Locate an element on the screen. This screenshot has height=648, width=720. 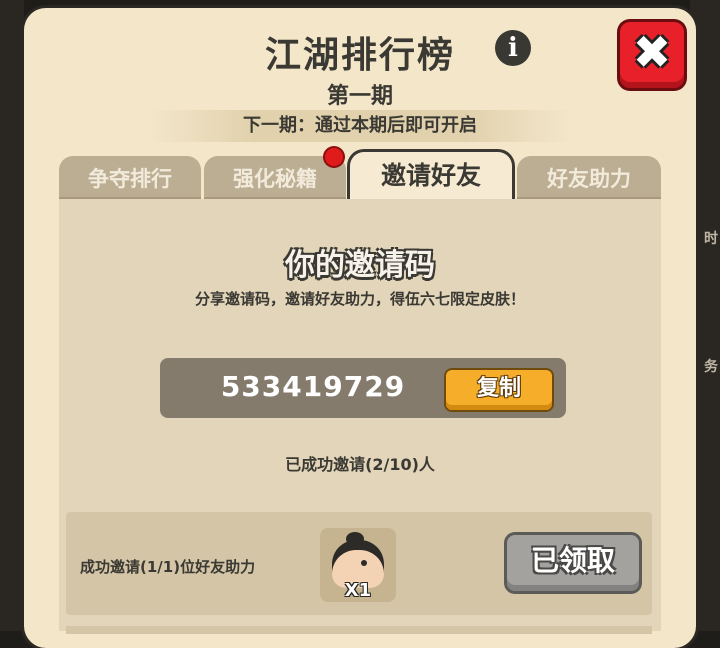
invite-code-value: 533419729 is located at coordinates (313, 386).